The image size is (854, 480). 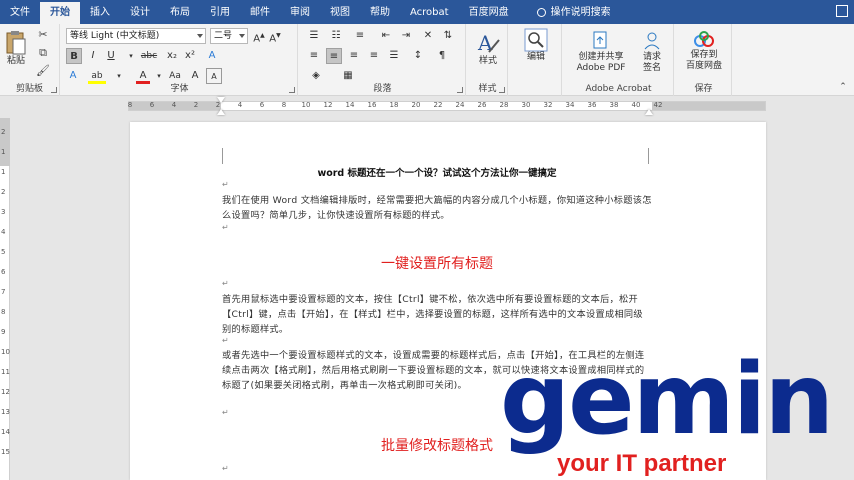 What do you see at coordinates (372, 105) in the screenshot?
I see `ruler-tick-label: 16` at bounding box center [372, 105].